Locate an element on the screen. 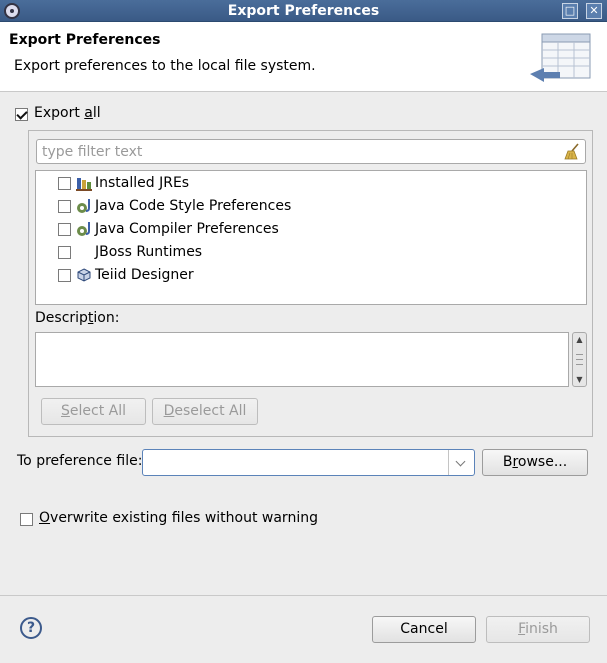 The height and width of the screenshot is (663, 607). close-icon: ✕ is located at coordinates (594, 10).